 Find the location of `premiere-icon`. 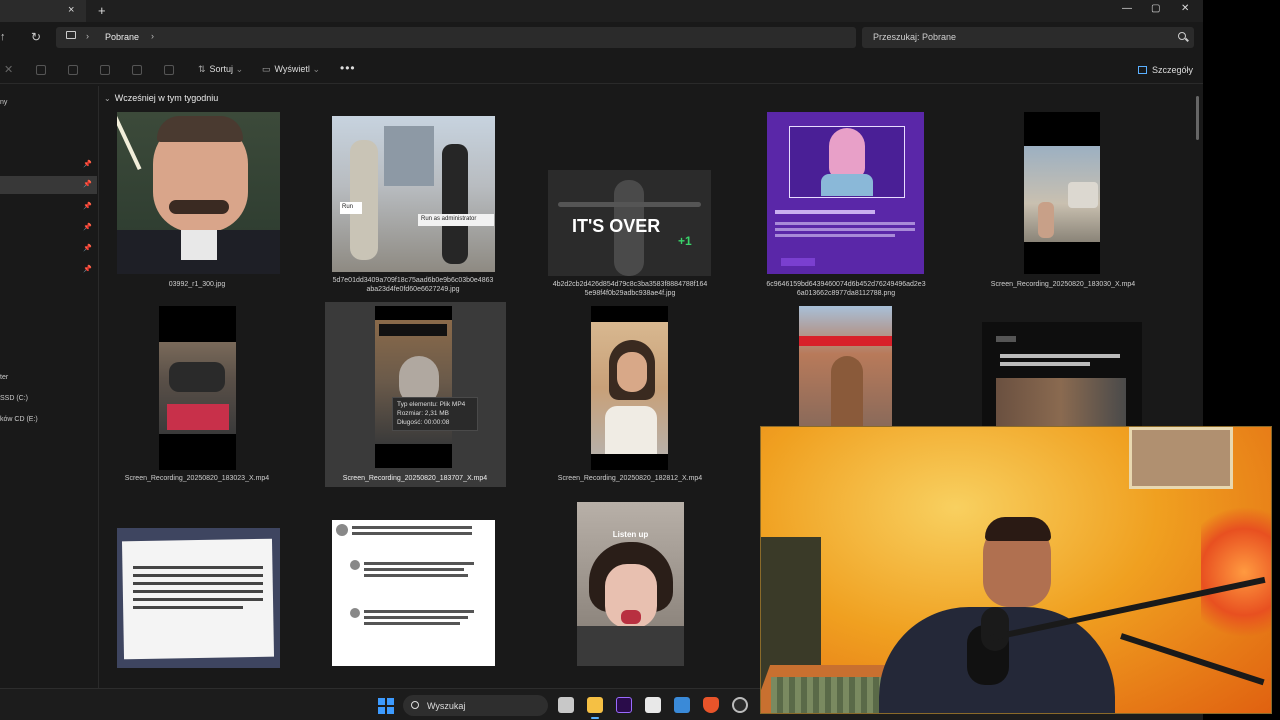

premiere-icon is located at coordinates (624, 705).